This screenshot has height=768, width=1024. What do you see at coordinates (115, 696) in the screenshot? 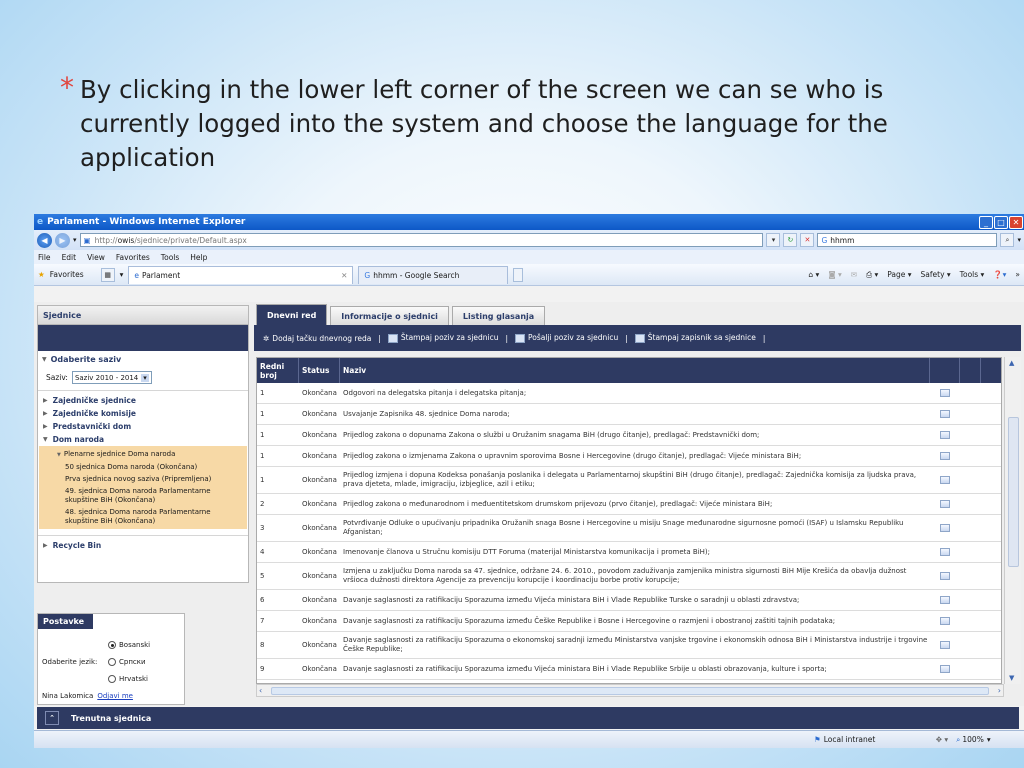
I see `logout-link: Odjavi me` at bounding box center [115, 696].